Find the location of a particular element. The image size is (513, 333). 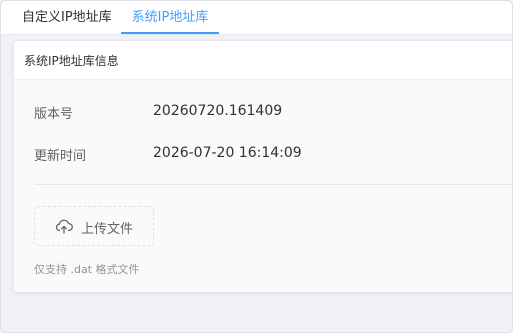

upload-file-label: 上传文件 is located at coordinates (107, 229).